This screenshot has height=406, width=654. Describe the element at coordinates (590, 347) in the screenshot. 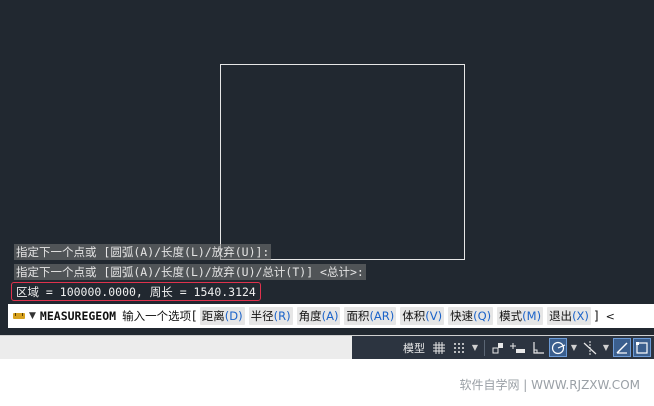

I see `osnap-tracking-icon` at that location.